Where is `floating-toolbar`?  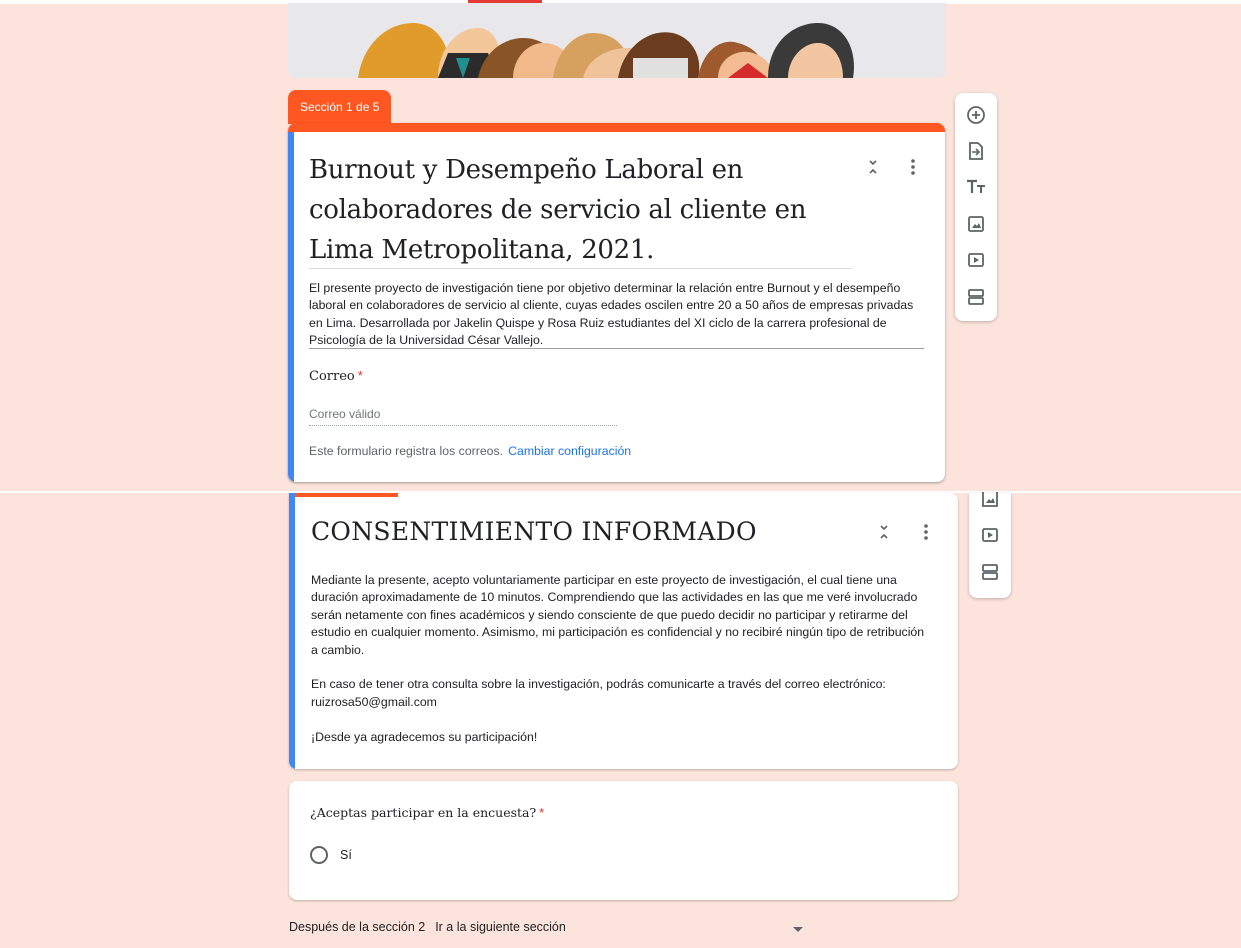
floating-toolbar is located at coordinates (976, 207).